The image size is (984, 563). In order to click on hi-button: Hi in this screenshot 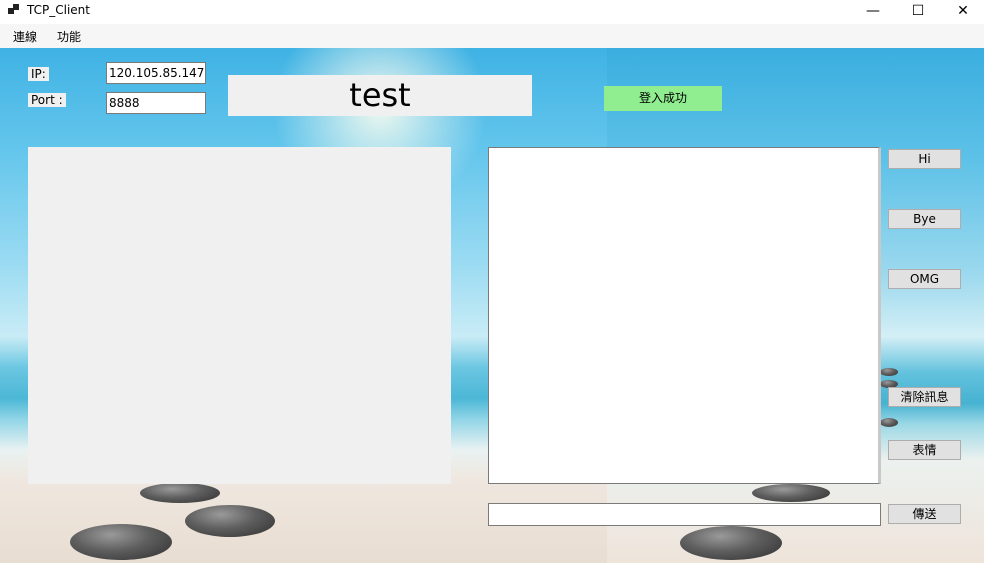, I will do `click(924, 159)`.